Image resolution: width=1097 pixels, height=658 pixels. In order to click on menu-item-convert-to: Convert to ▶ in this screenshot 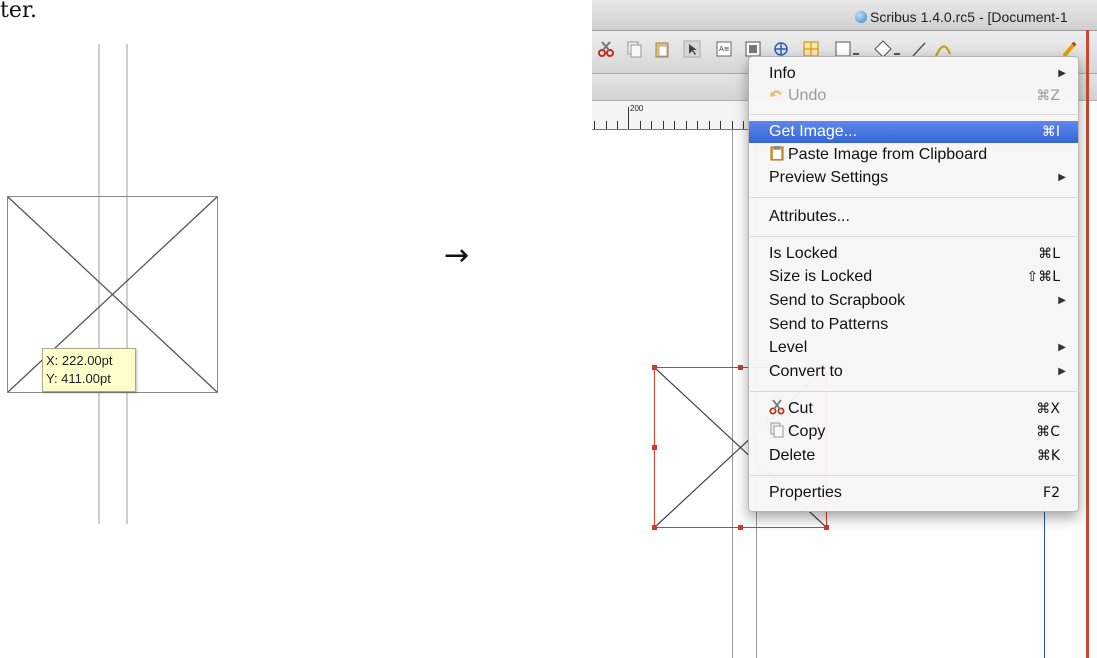, I will do `click(913, 372)`.